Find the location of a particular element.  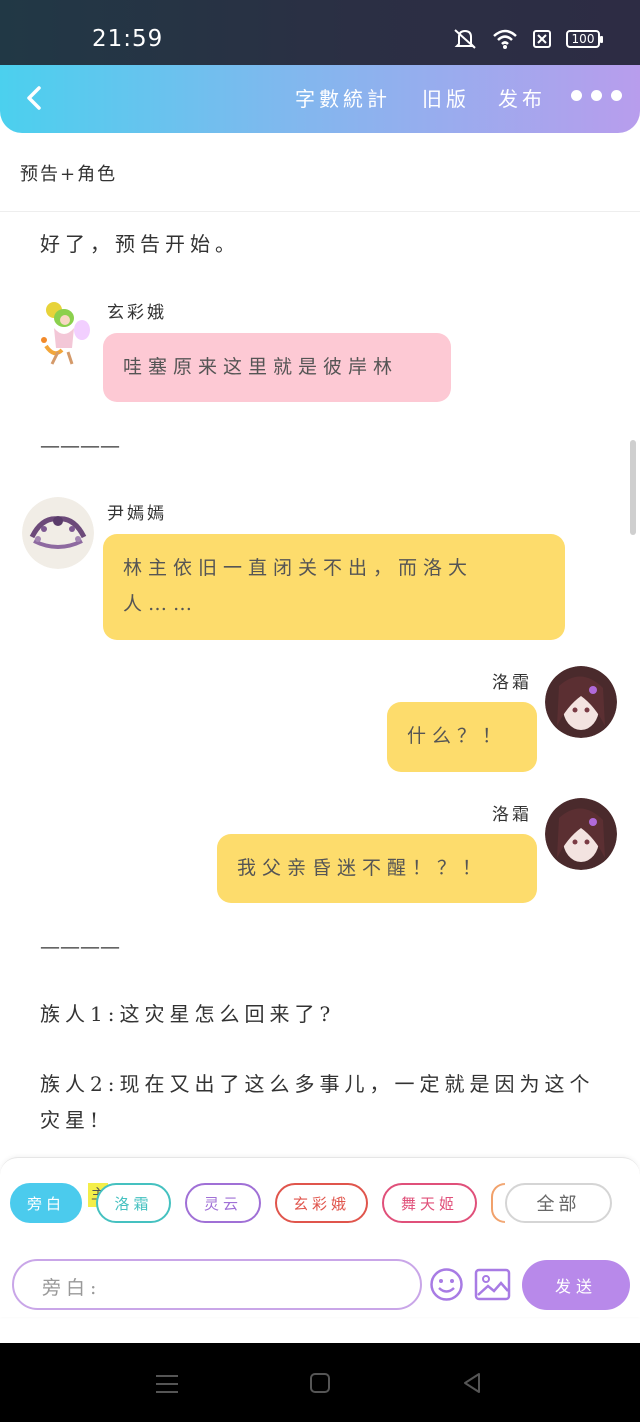

scrollbar-thumb is located at coordinates (633, 487).